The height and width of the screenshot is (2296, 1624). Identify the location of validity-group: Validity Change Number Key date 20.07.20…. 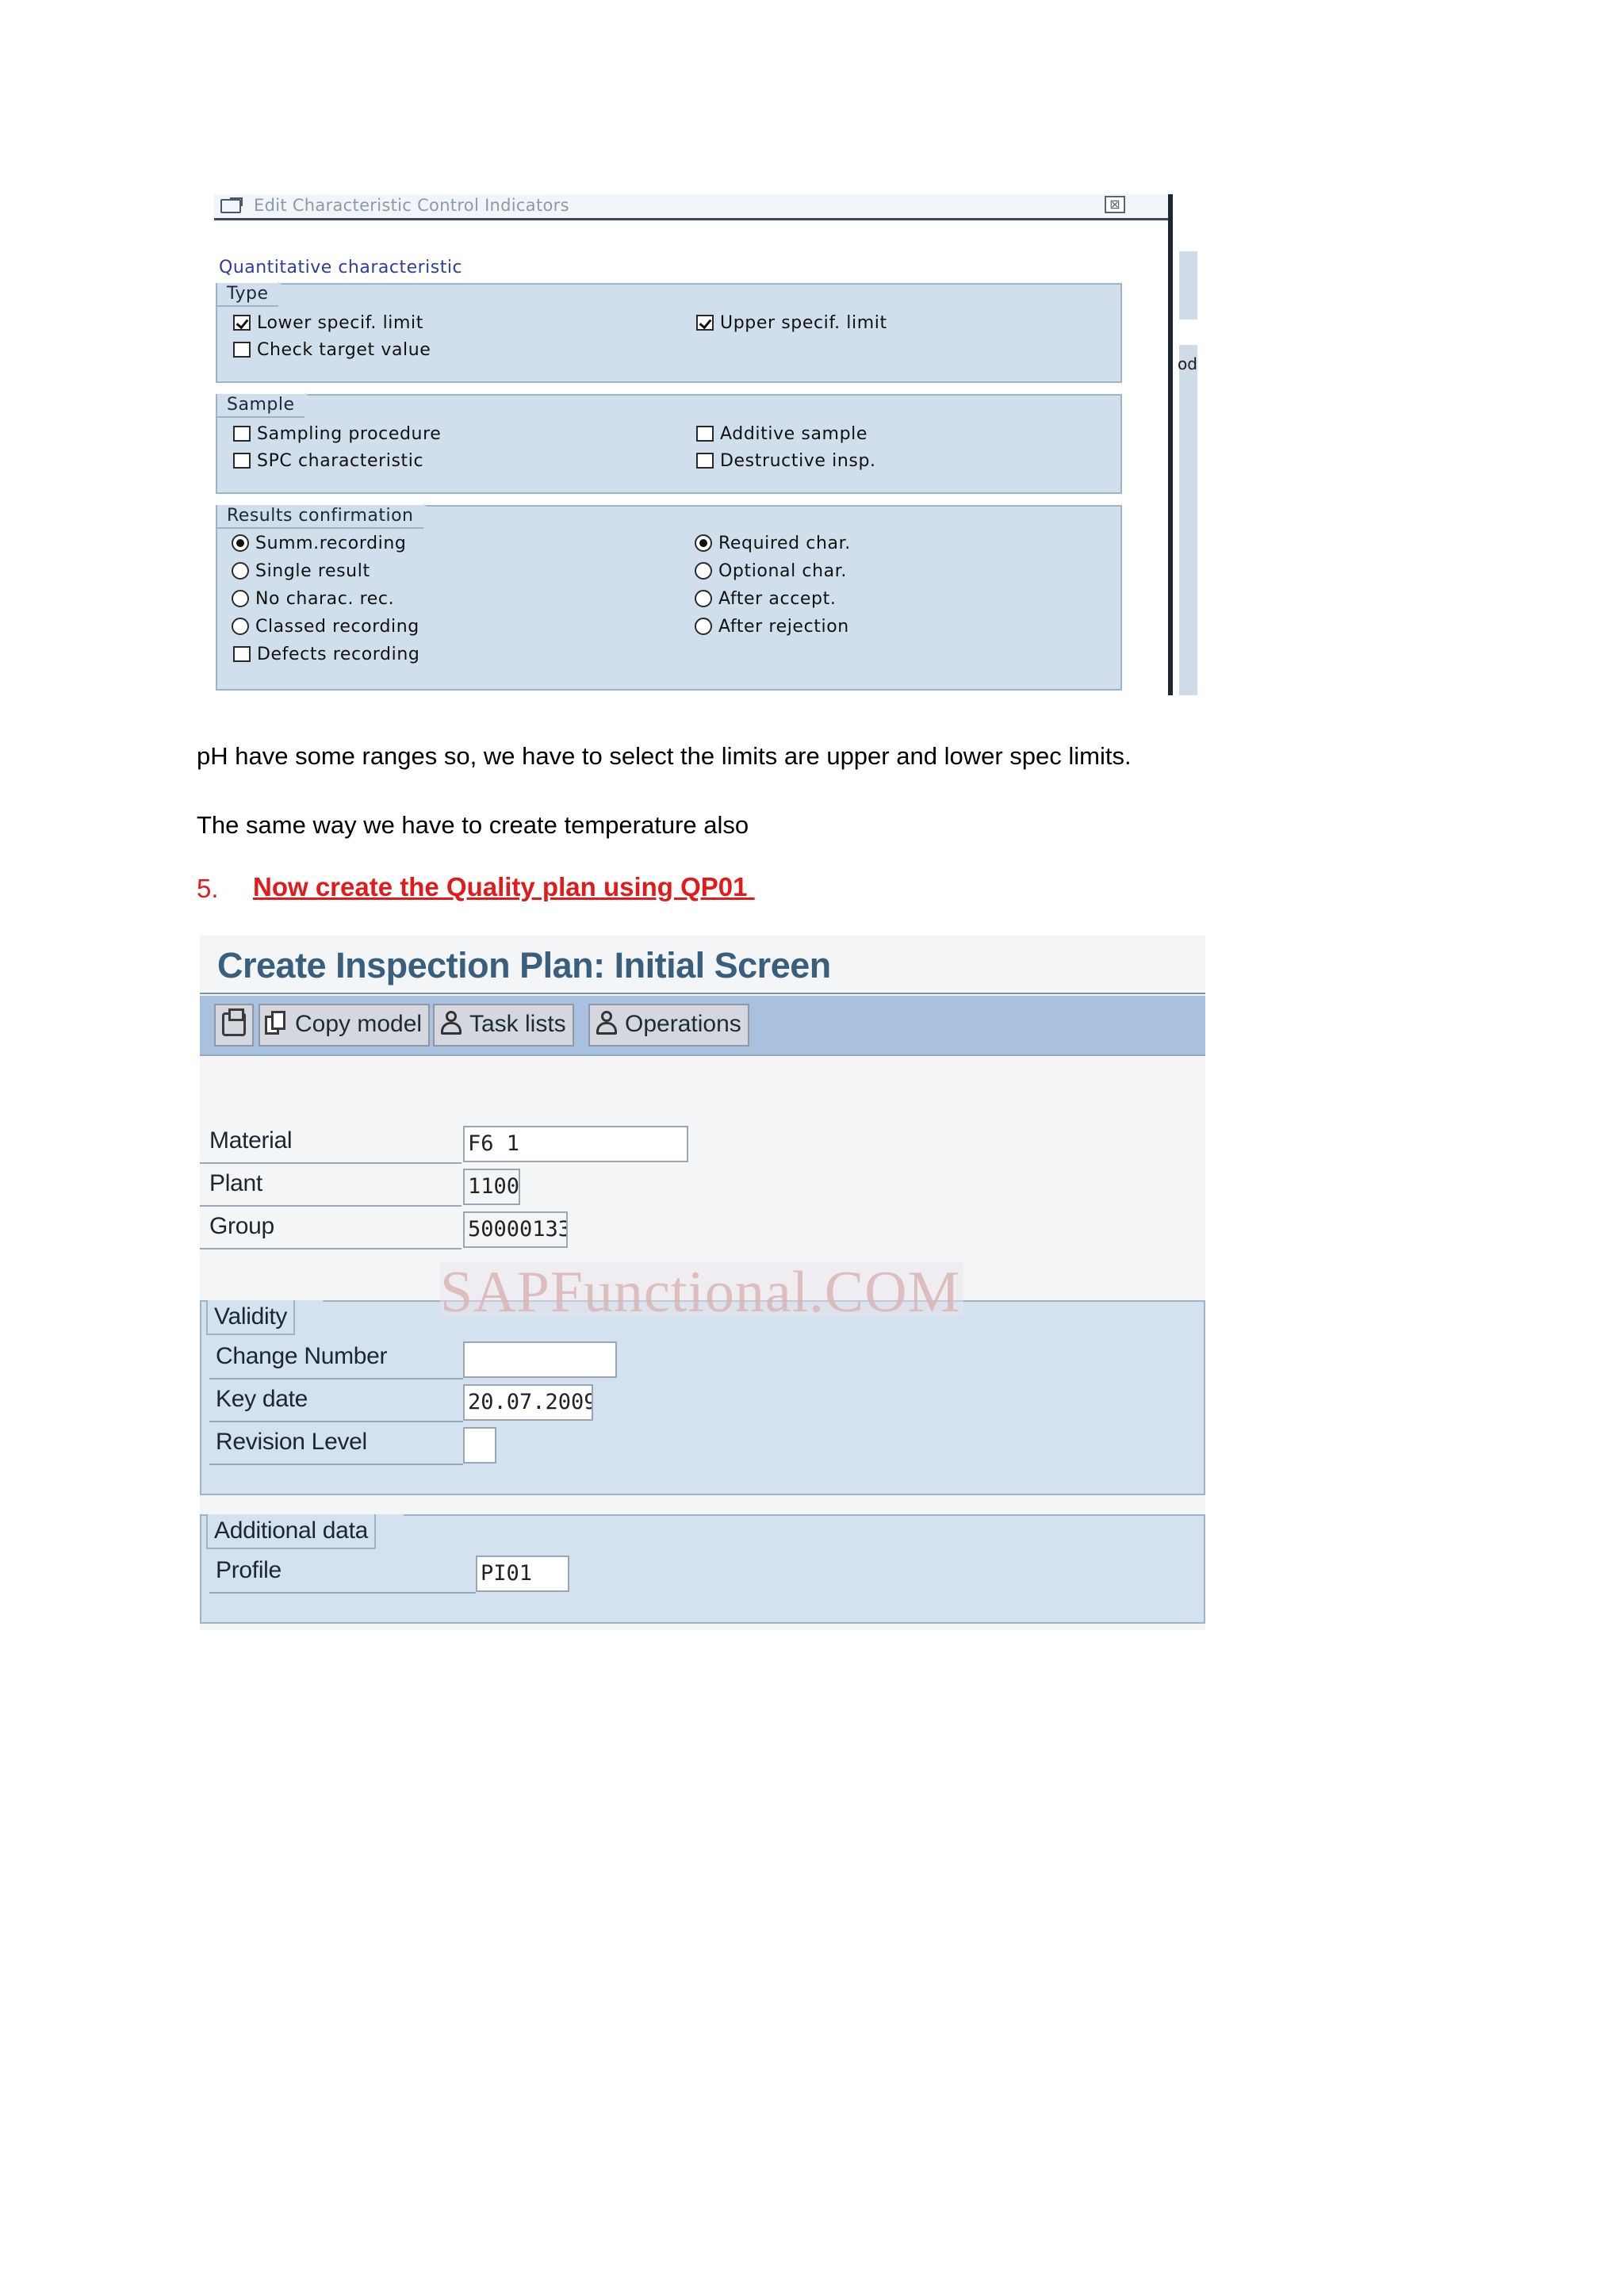
(702, 1397).